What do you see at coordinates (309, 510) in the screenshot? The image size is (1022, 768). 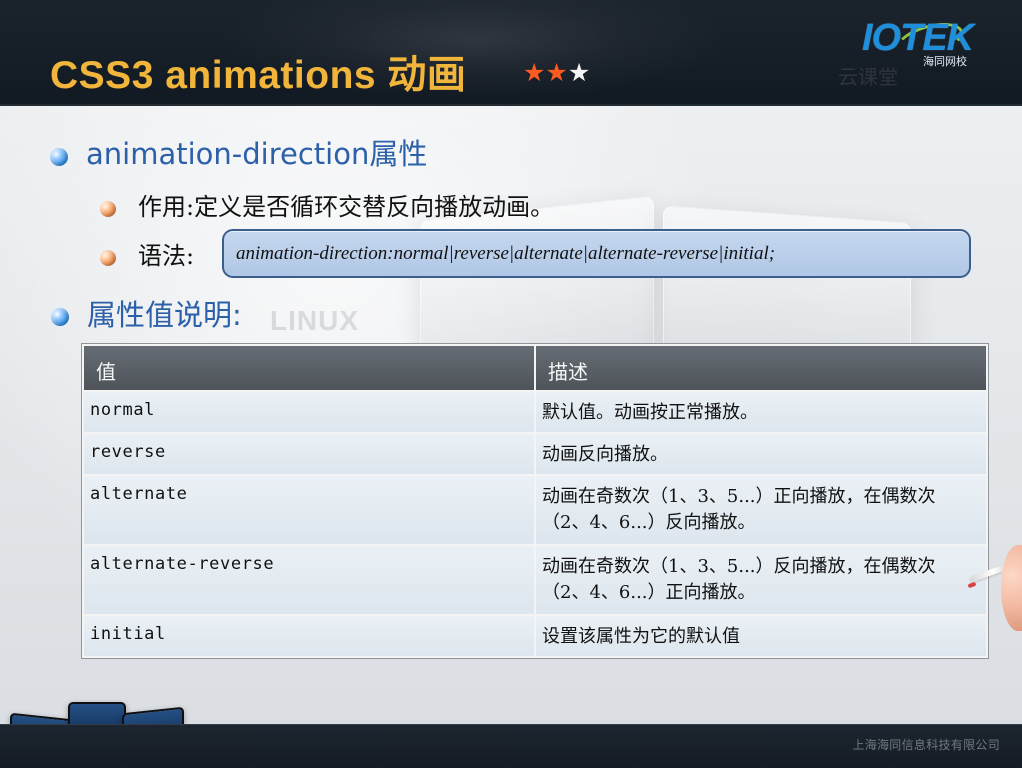 I see `table-cell-value: alternate` at bounding box center [309, 510].